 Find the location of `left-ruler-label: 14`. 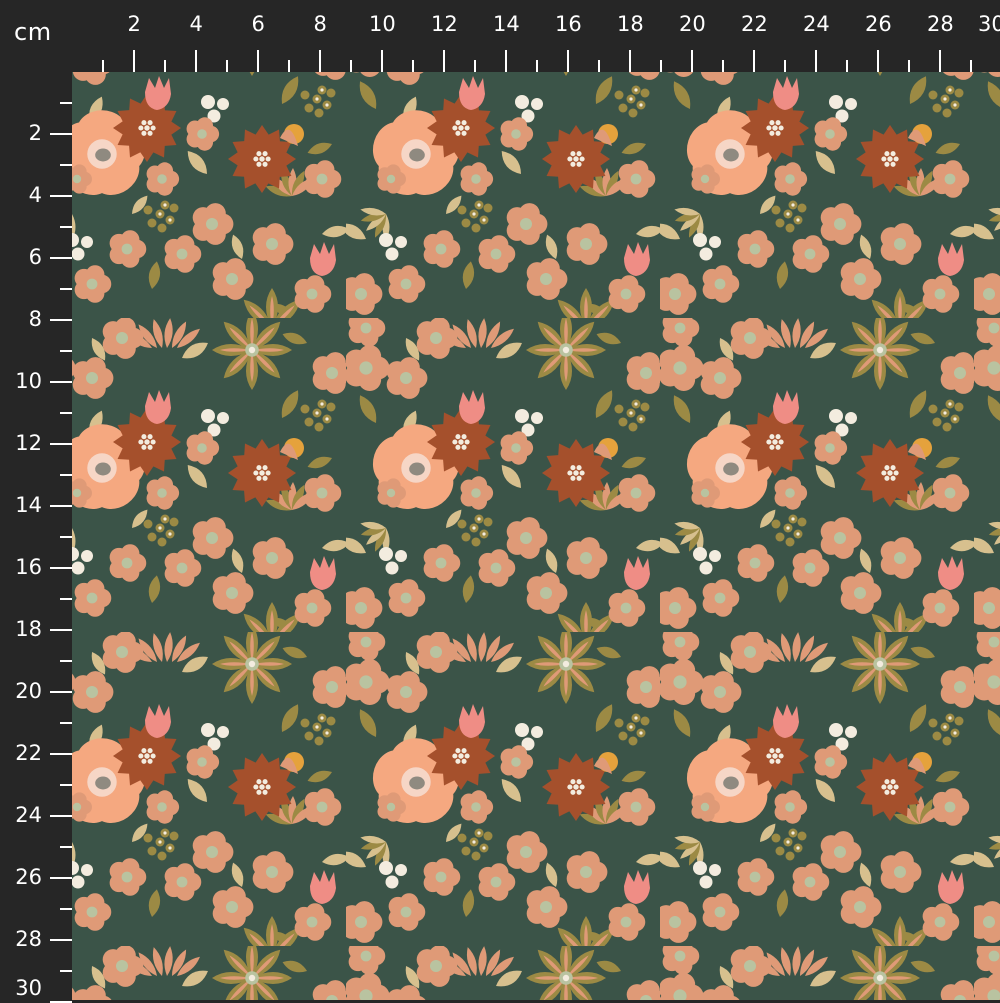

left-ruler-label: 14 is located at coordinates (28, 505).